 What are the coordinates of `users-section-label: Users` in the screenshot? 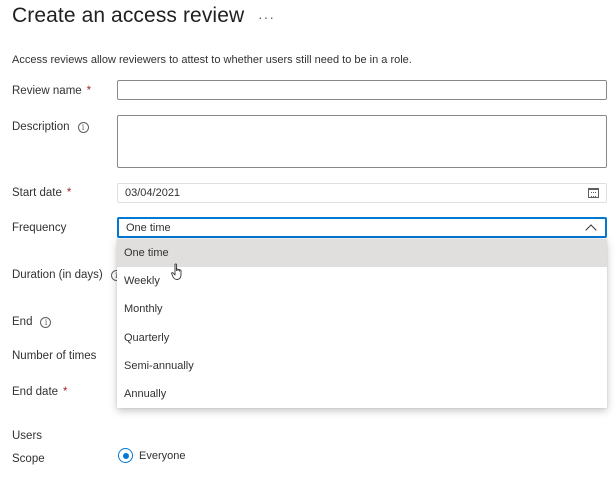 It's located at (27, 436).